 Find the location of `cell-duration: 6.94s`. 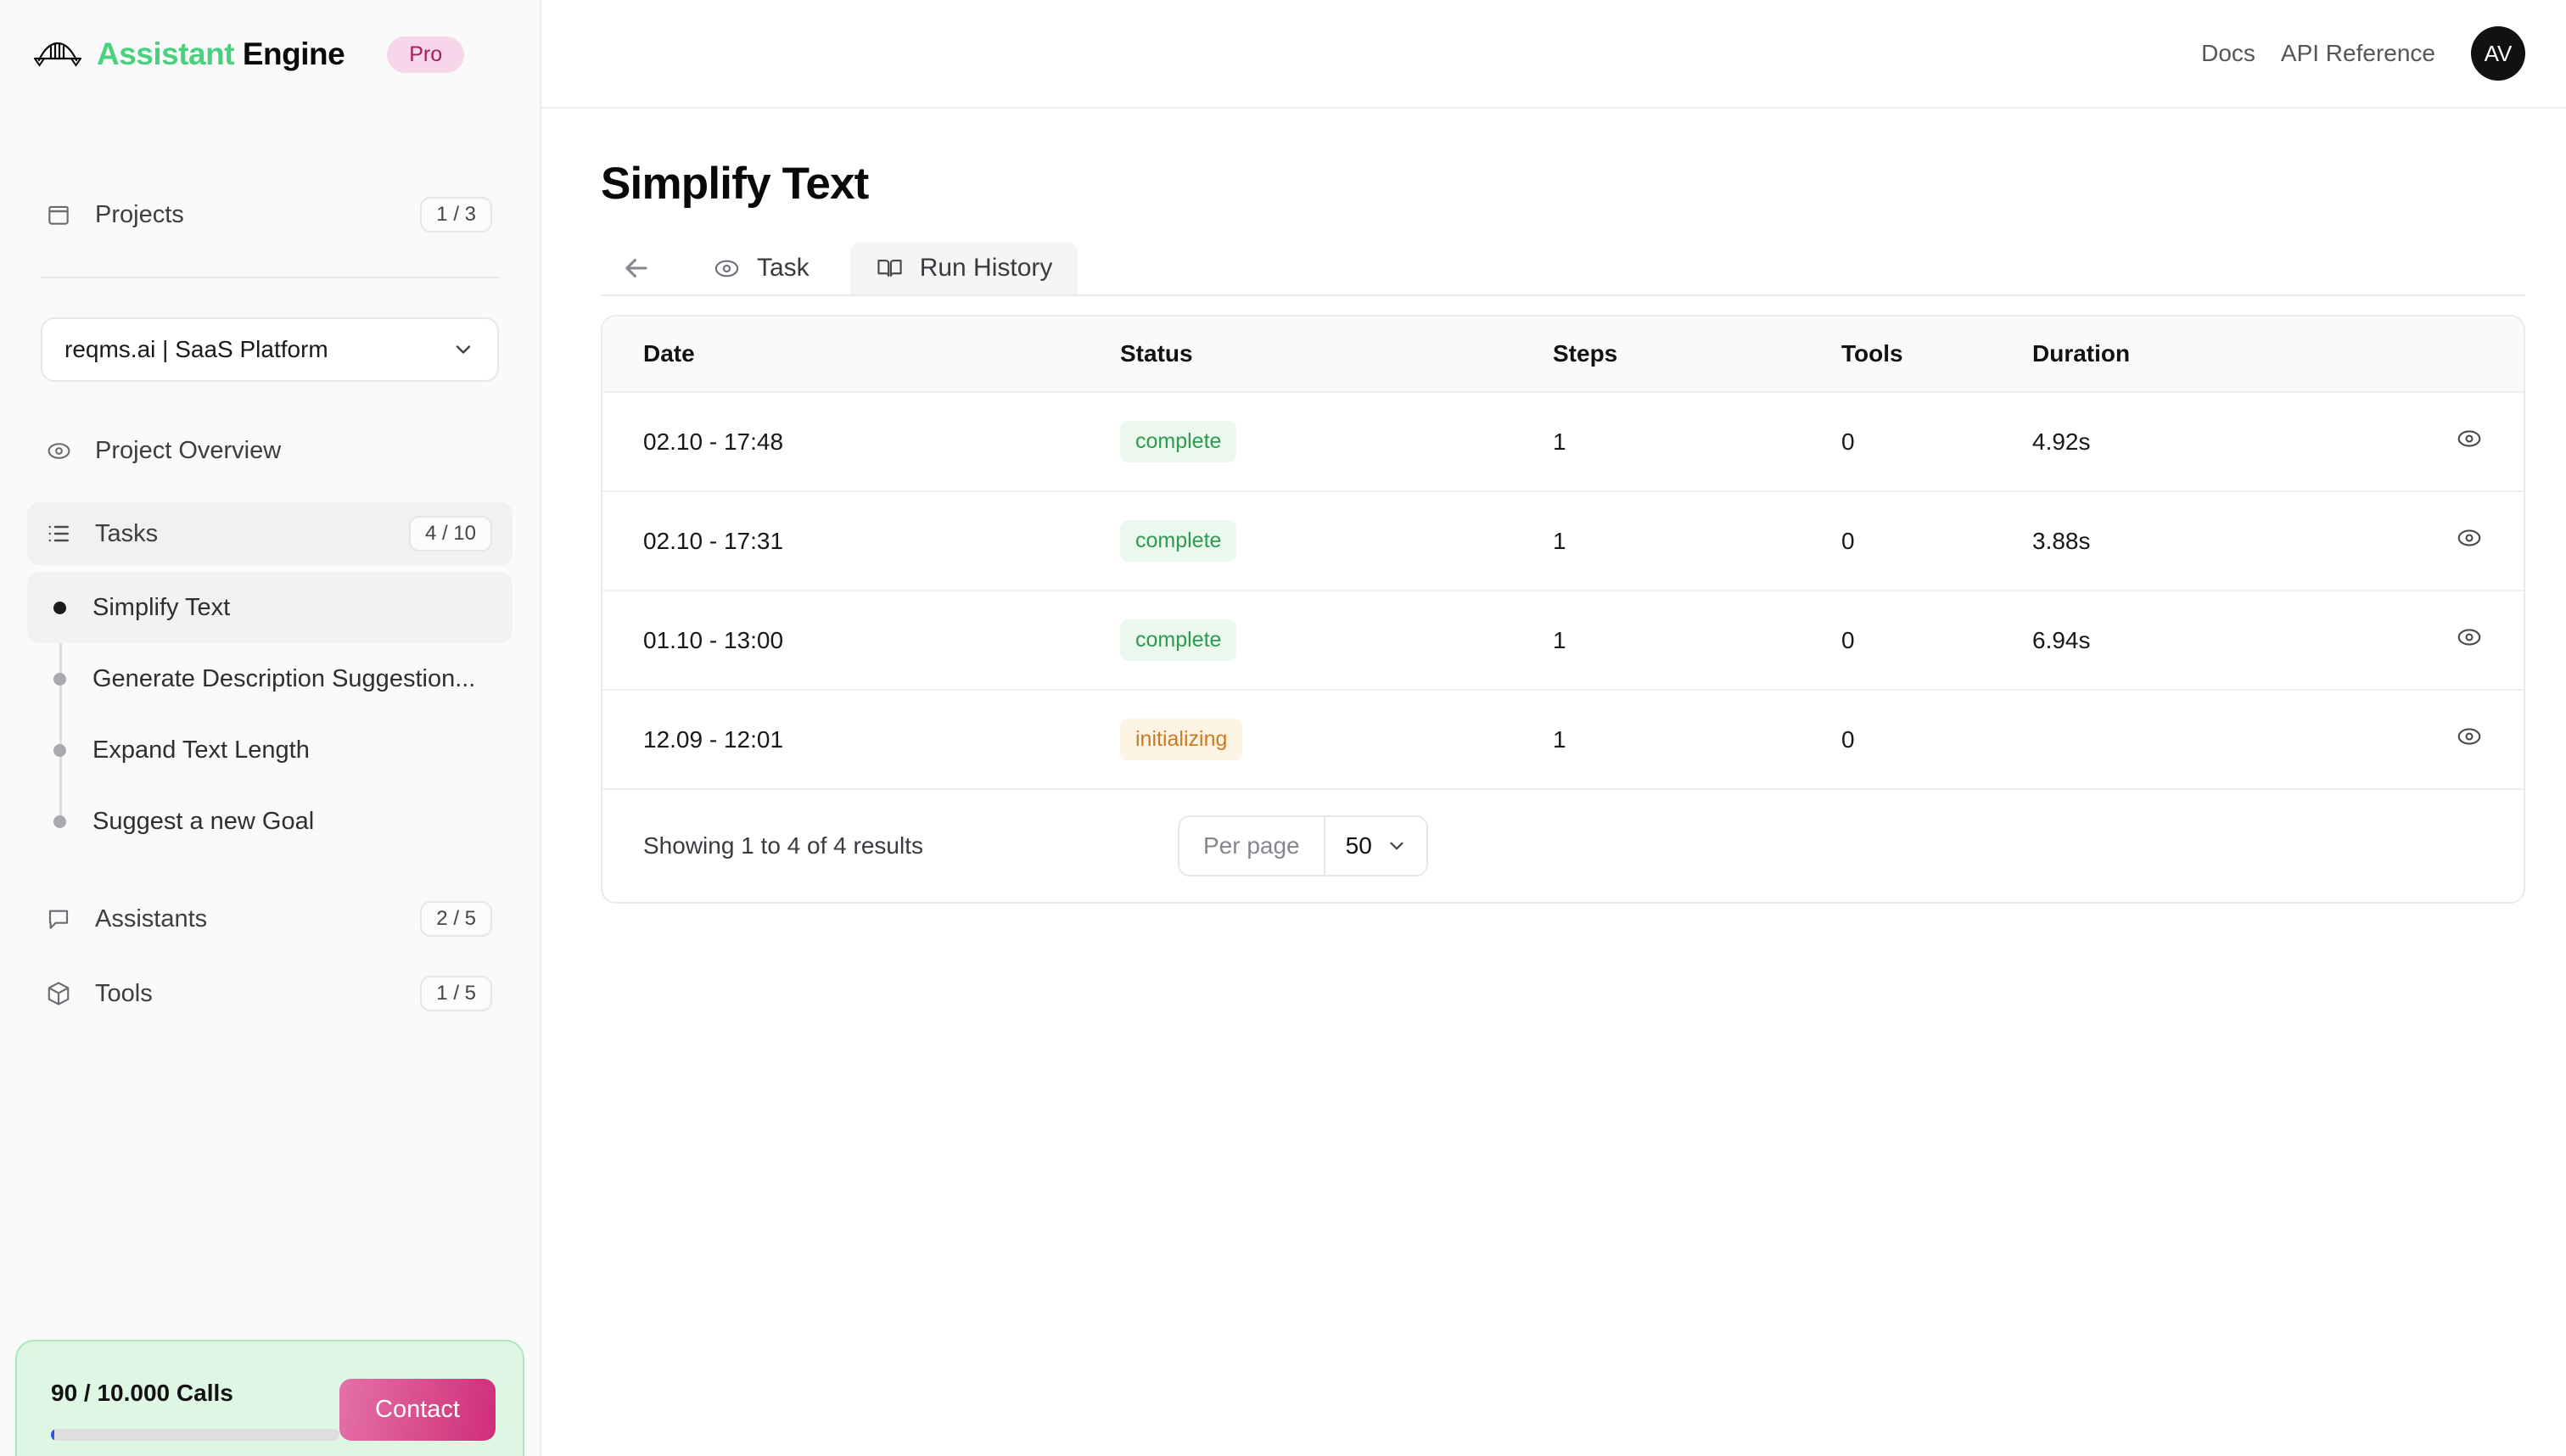

cell-duration: 6.94s is located at coordinates (2236, 641).